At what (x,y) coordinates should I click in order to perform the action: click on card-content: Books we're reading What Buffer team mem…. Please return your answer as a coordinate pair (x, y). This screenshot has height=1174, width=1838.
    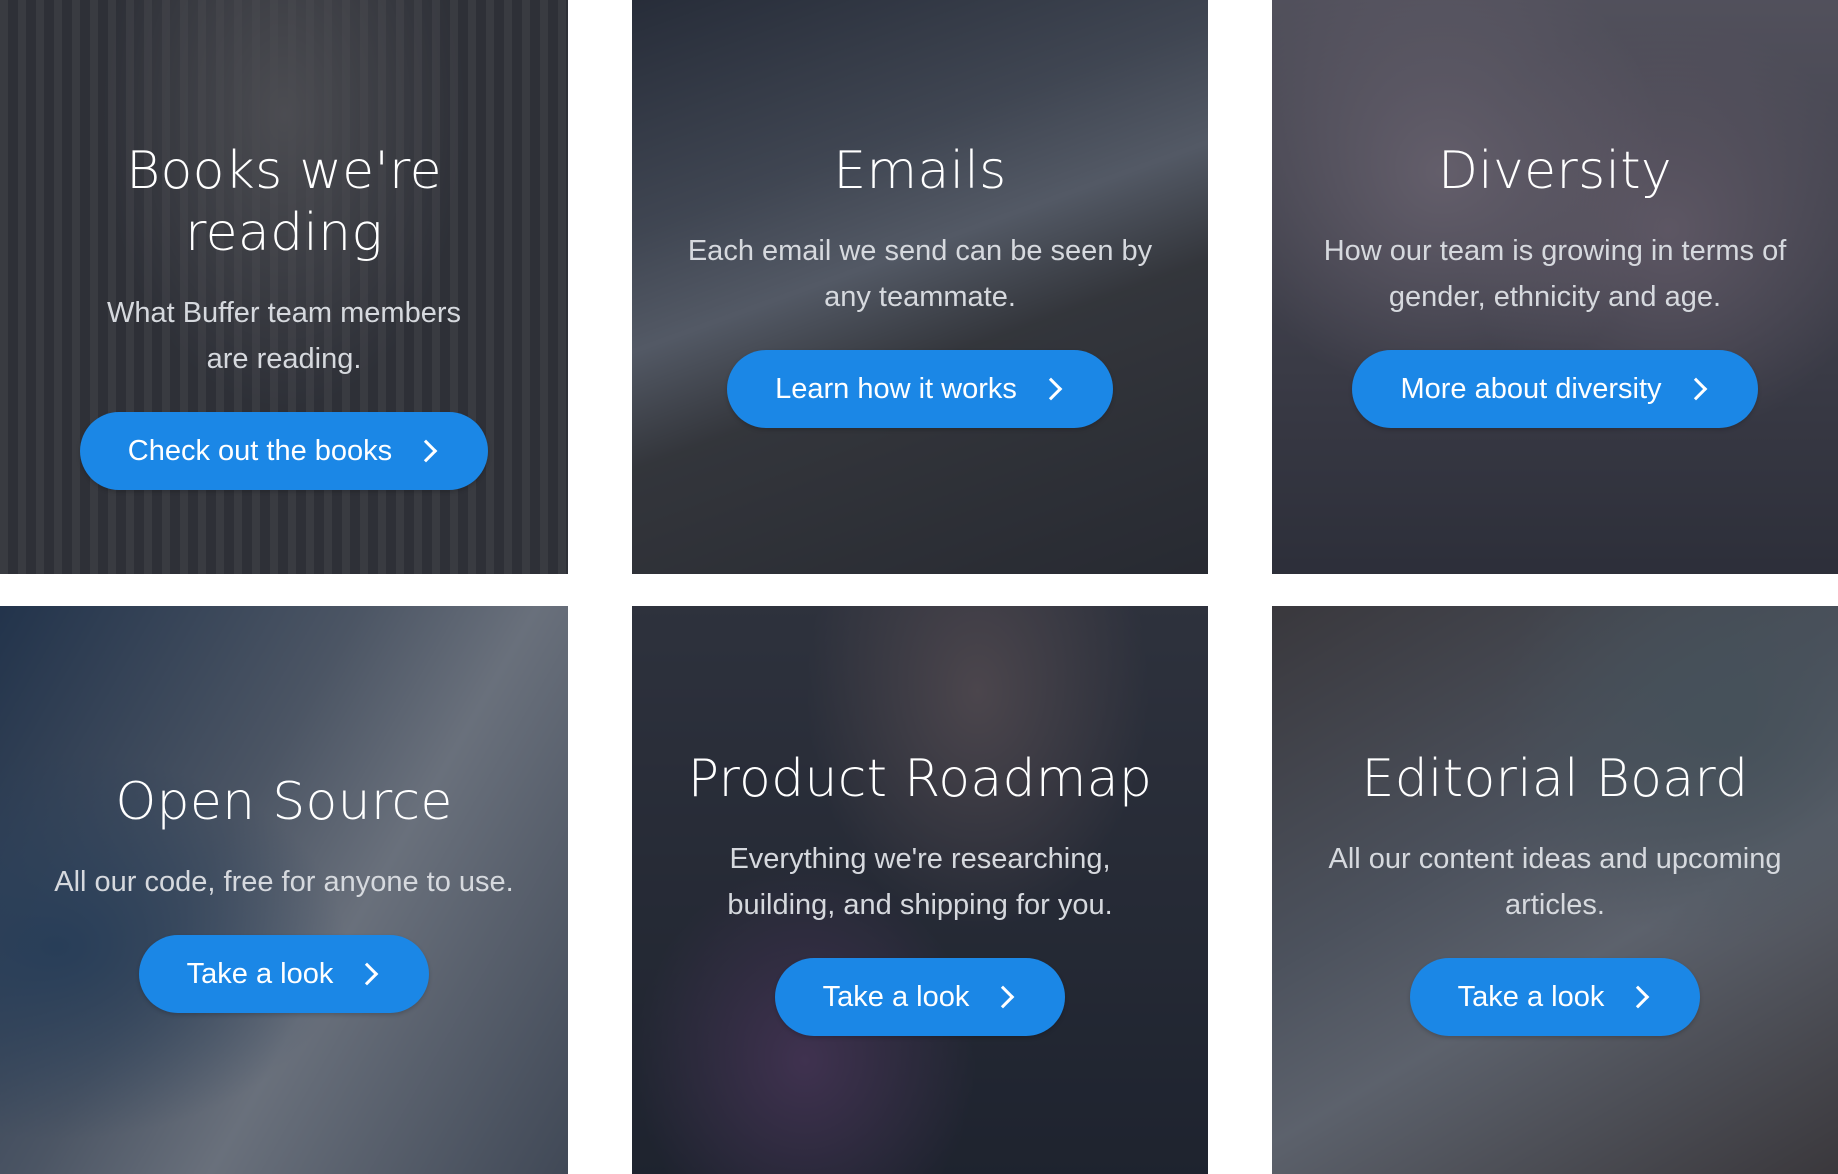
    Looking at the image, I should click on (284, 315).